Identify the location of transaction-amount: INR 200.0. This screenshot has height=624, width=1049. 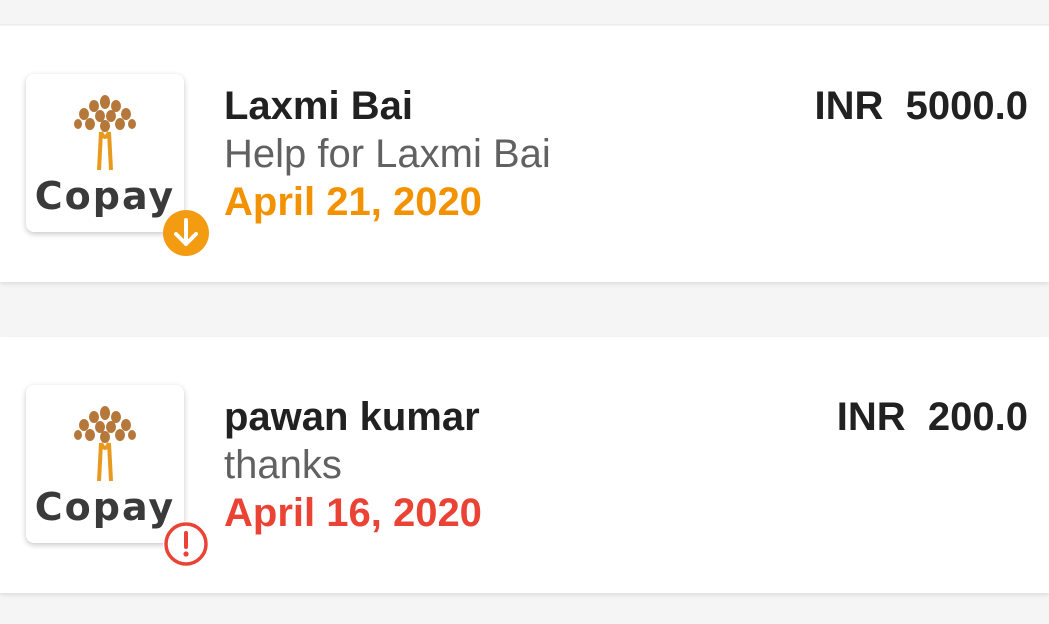
(932, 417).